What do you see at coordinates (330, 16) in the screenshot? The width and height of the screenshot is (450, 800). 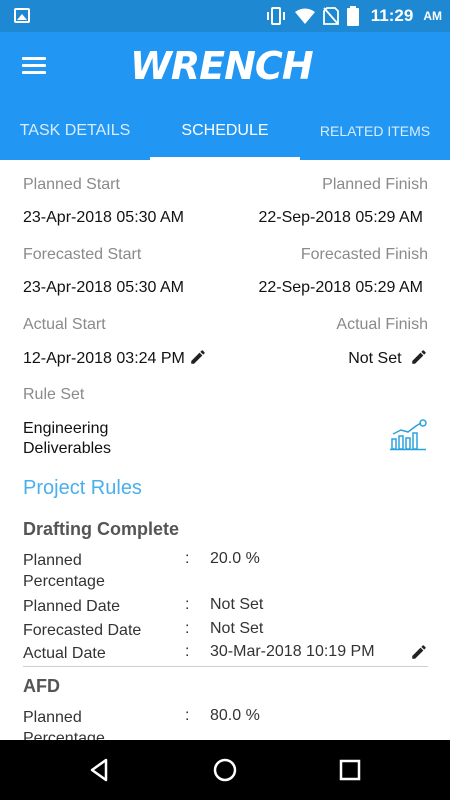 I see `no-sim-icon` at bounding box center [330, 16].